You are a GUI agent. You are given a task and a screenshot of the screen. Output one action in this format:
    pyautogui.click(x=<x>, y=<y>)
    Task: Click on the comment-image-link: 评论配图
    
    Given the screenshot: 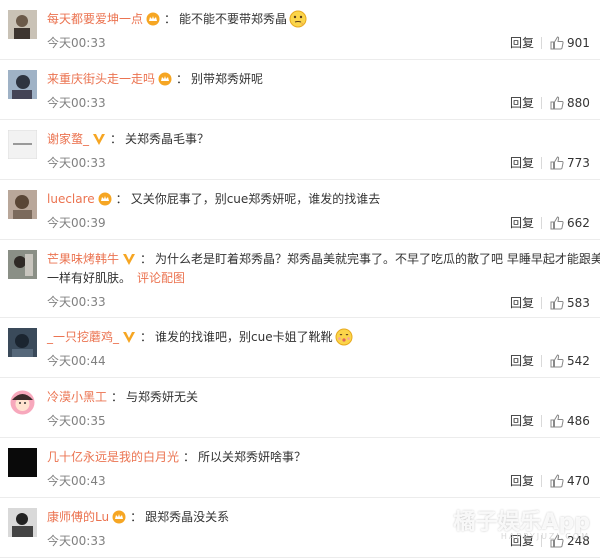 What is the action you would take?
    pyautogui.click(x=161, y=278)
    